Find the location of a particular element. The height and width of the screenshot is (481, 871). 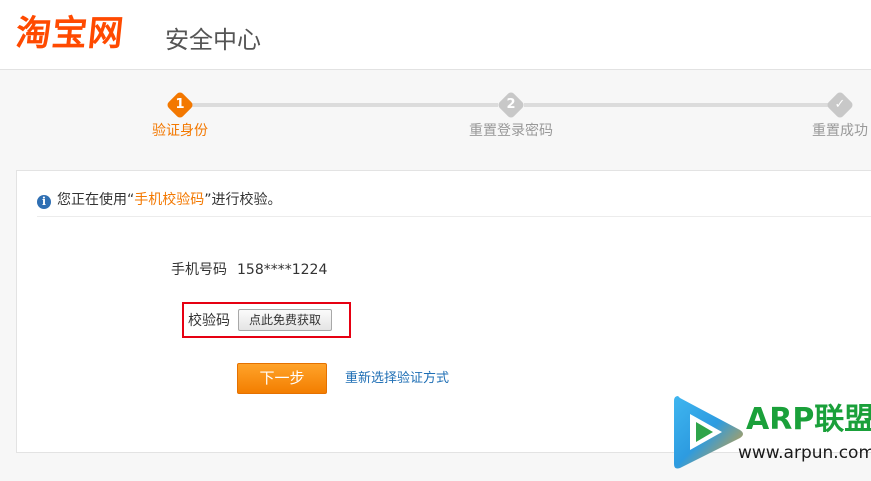

next-step-button: 下一步 is located at coordinates (282, 378).